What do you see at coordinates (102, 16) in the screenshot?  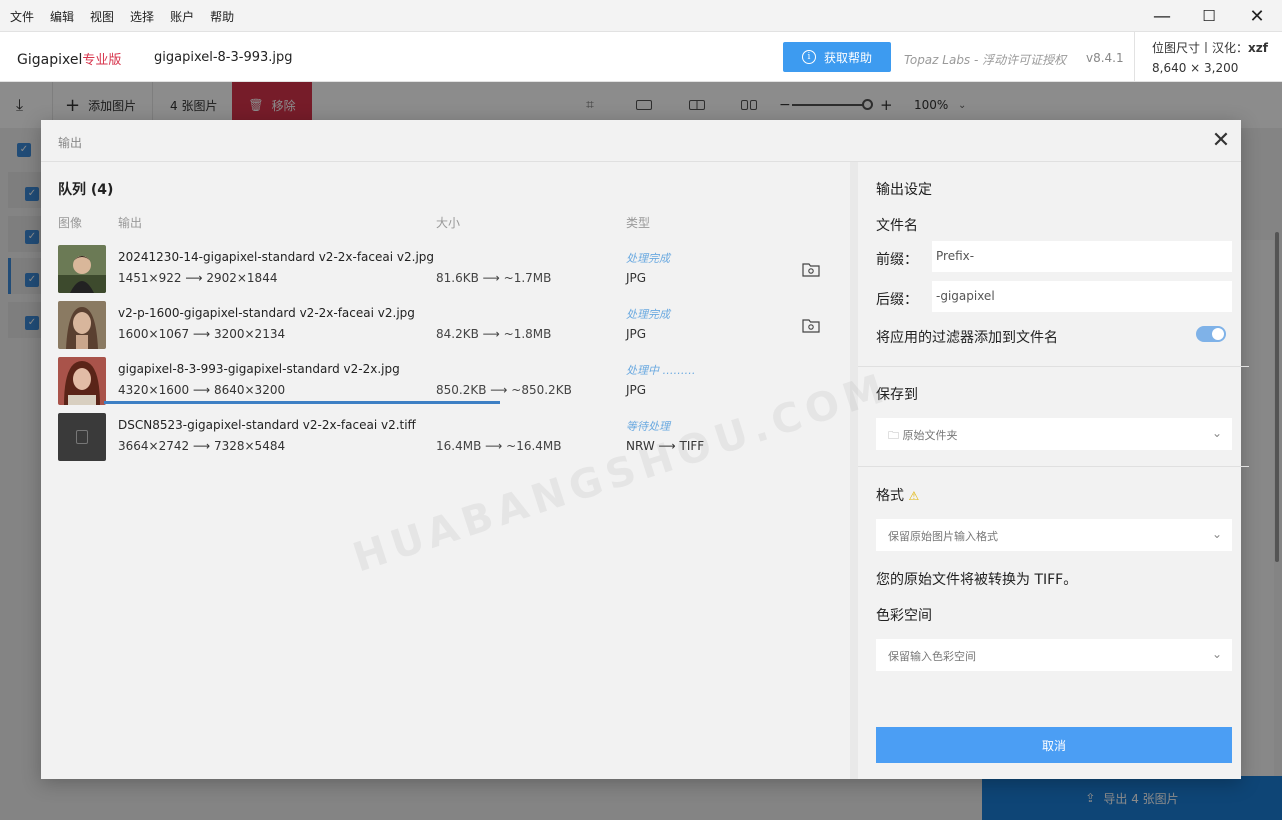 I see `menu-view: 视图` at bounding box center [102, 16].